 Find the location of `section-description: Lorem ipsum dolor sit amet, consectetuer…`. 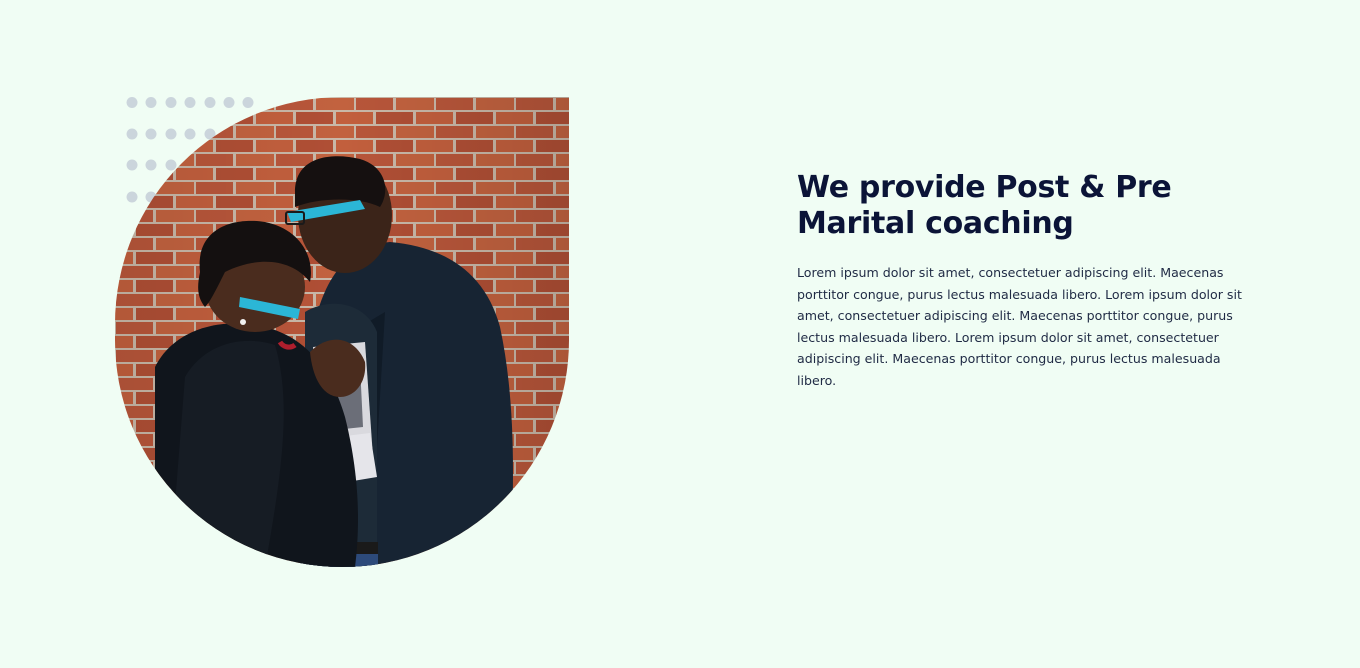

section-description: Lorem ipsum dolor sit amet, consectetuer… is located at coordinates (1019, 326).